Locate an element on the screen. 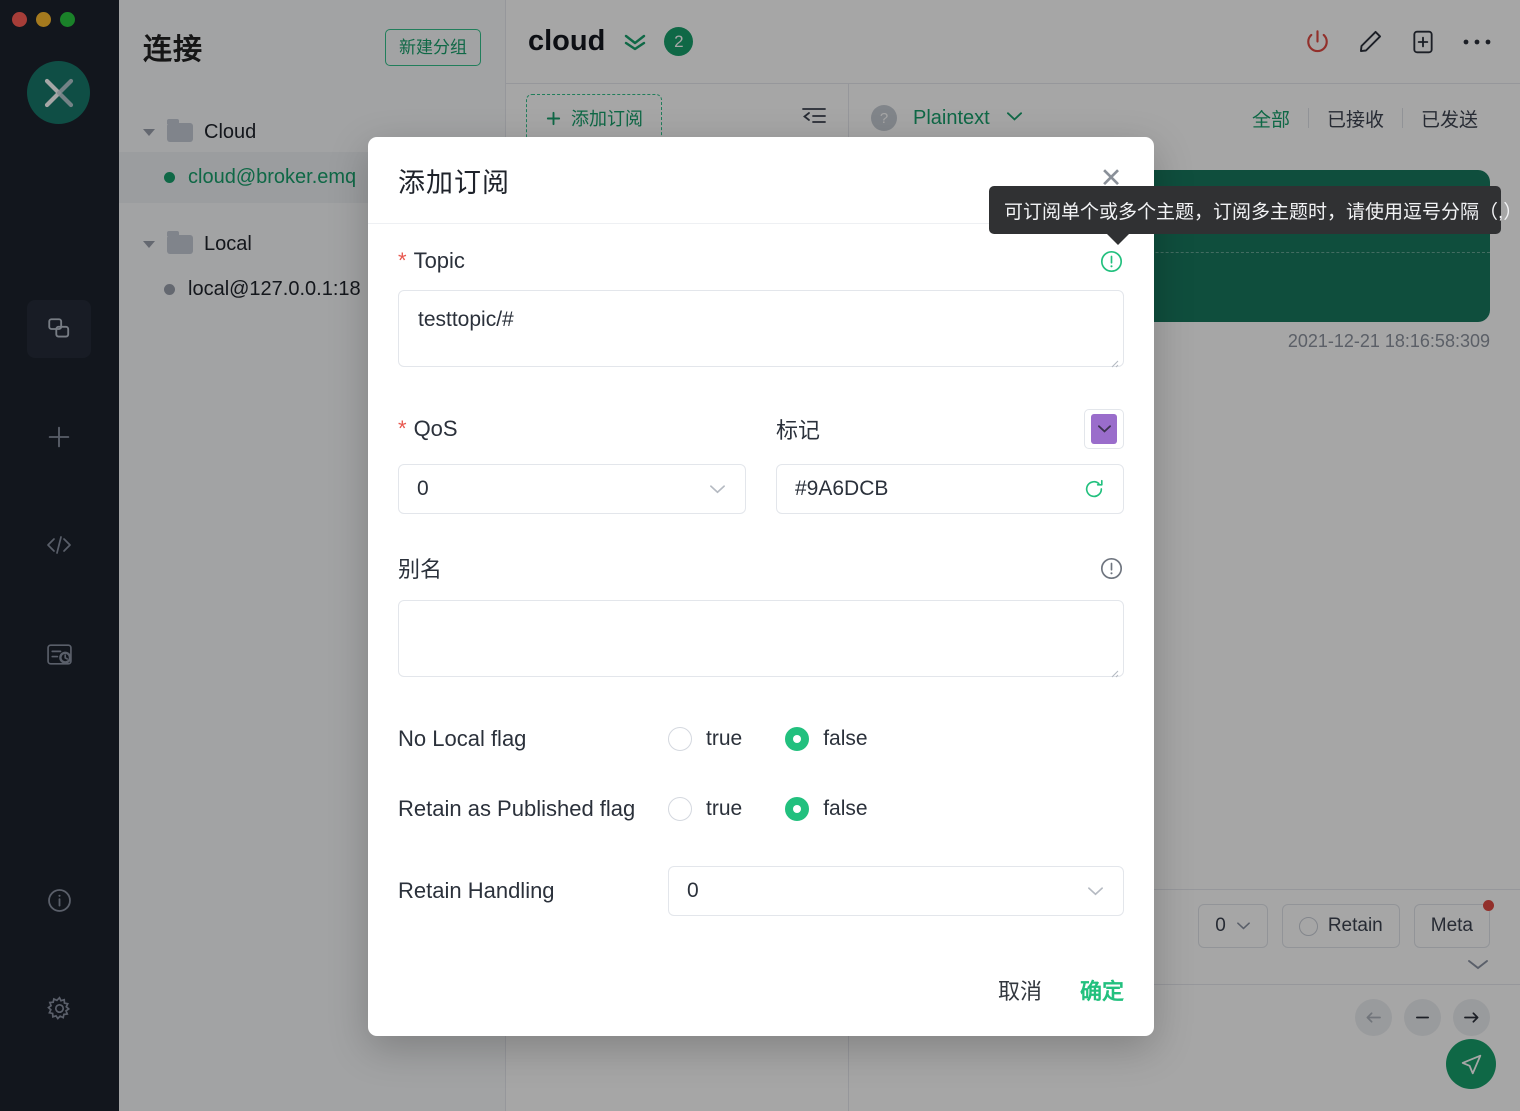  required-mark: * is located at coordinates (402, 428).